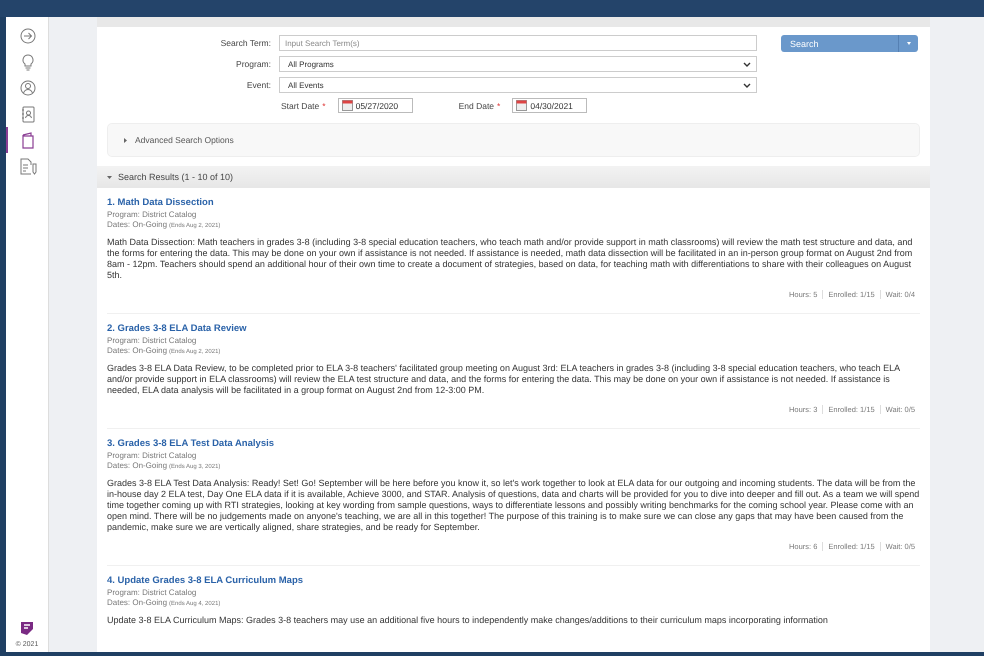 The width and height of the screenshot is (984, 656). What do you see at coordinates (513, 580) in the screenshot?
I see `result-title-link: 4. Update Grades 3-8 ELA Curriculum Maps` at bounding box center [513, 580].